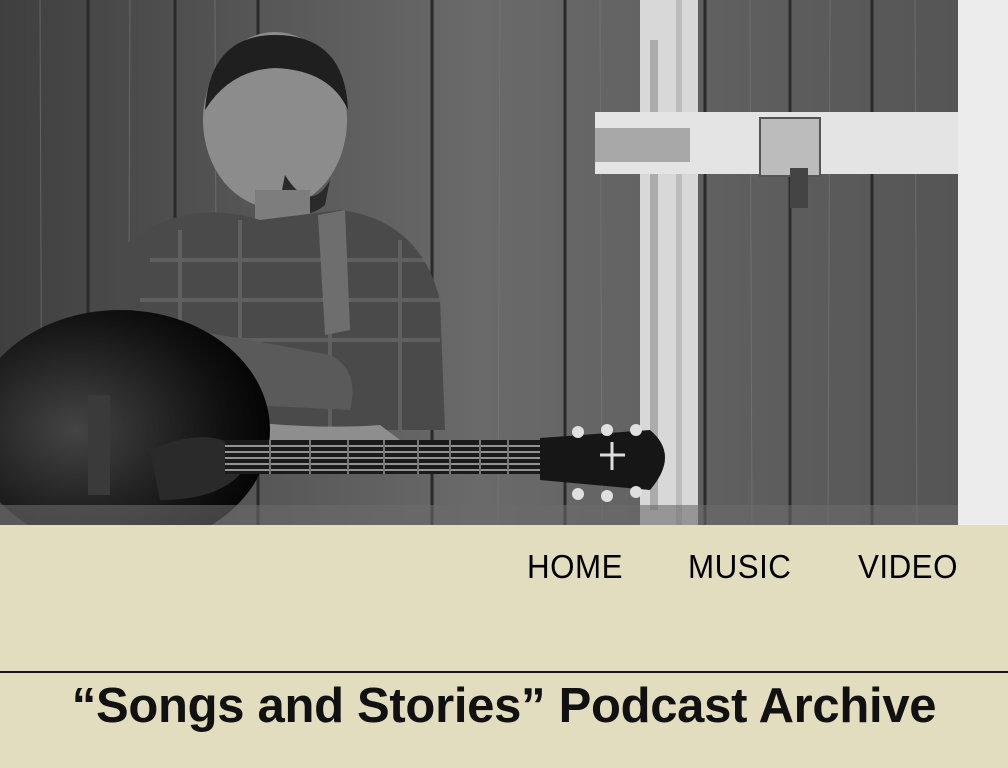 The height and width of the screenshot is (768, 1008). Describe the element at coordinates (575, 567) in the screenshot. I see `nav-item-home: HOME` at that location.